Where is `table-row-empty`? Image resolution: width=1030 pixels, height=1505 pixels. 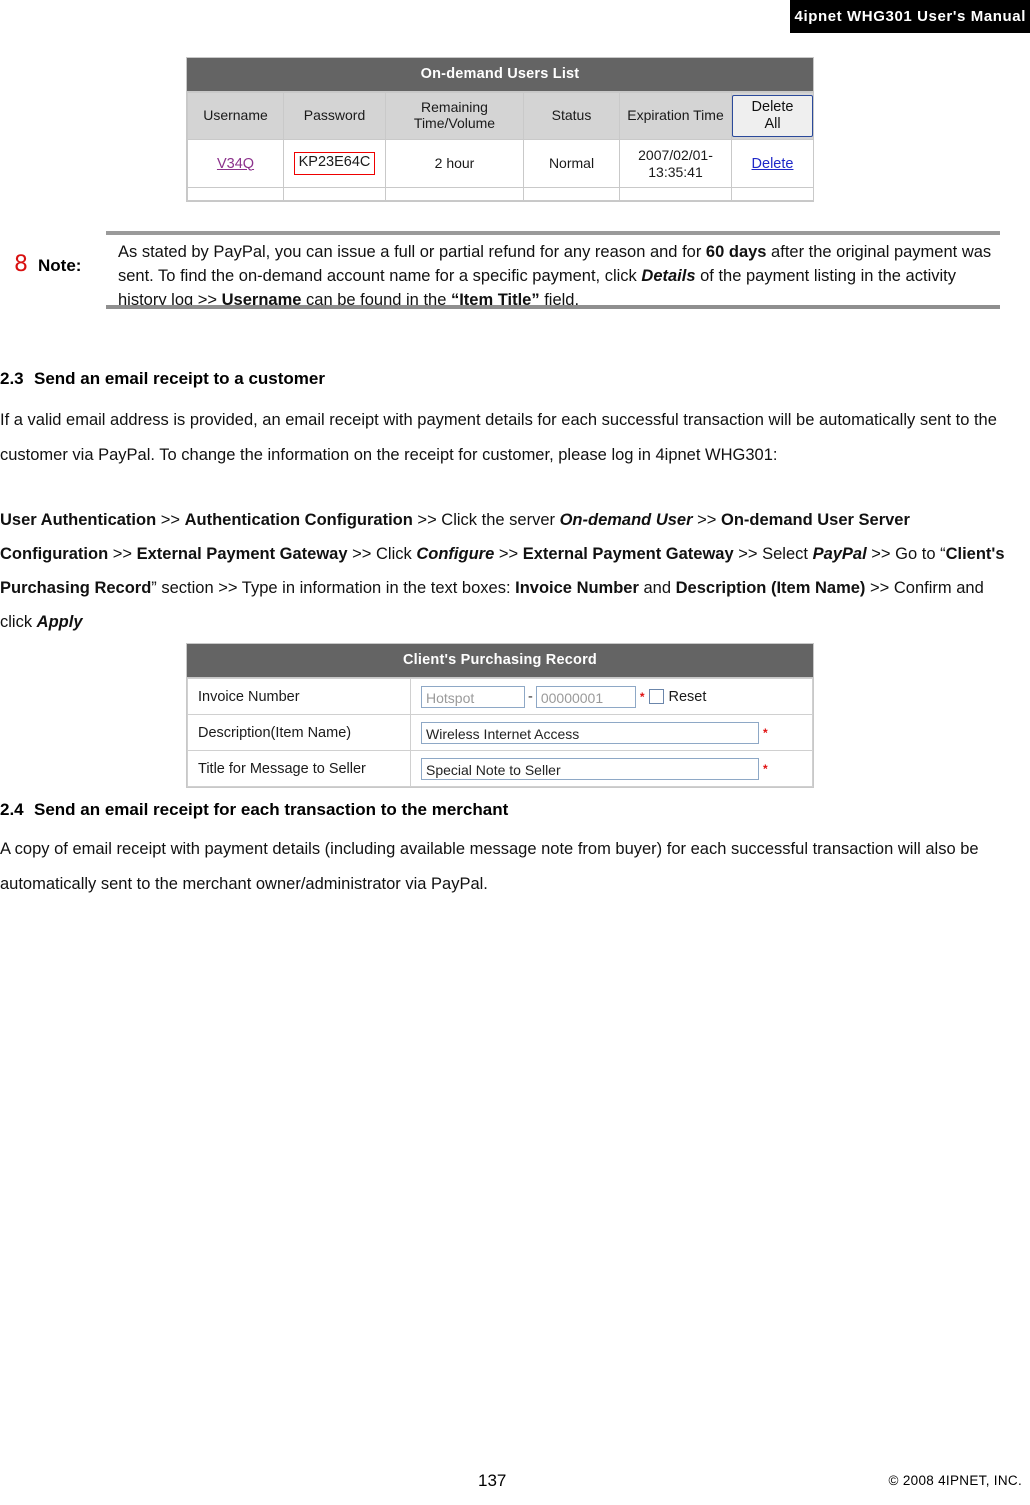 table-row-empty is located at coordinates (500, 194).